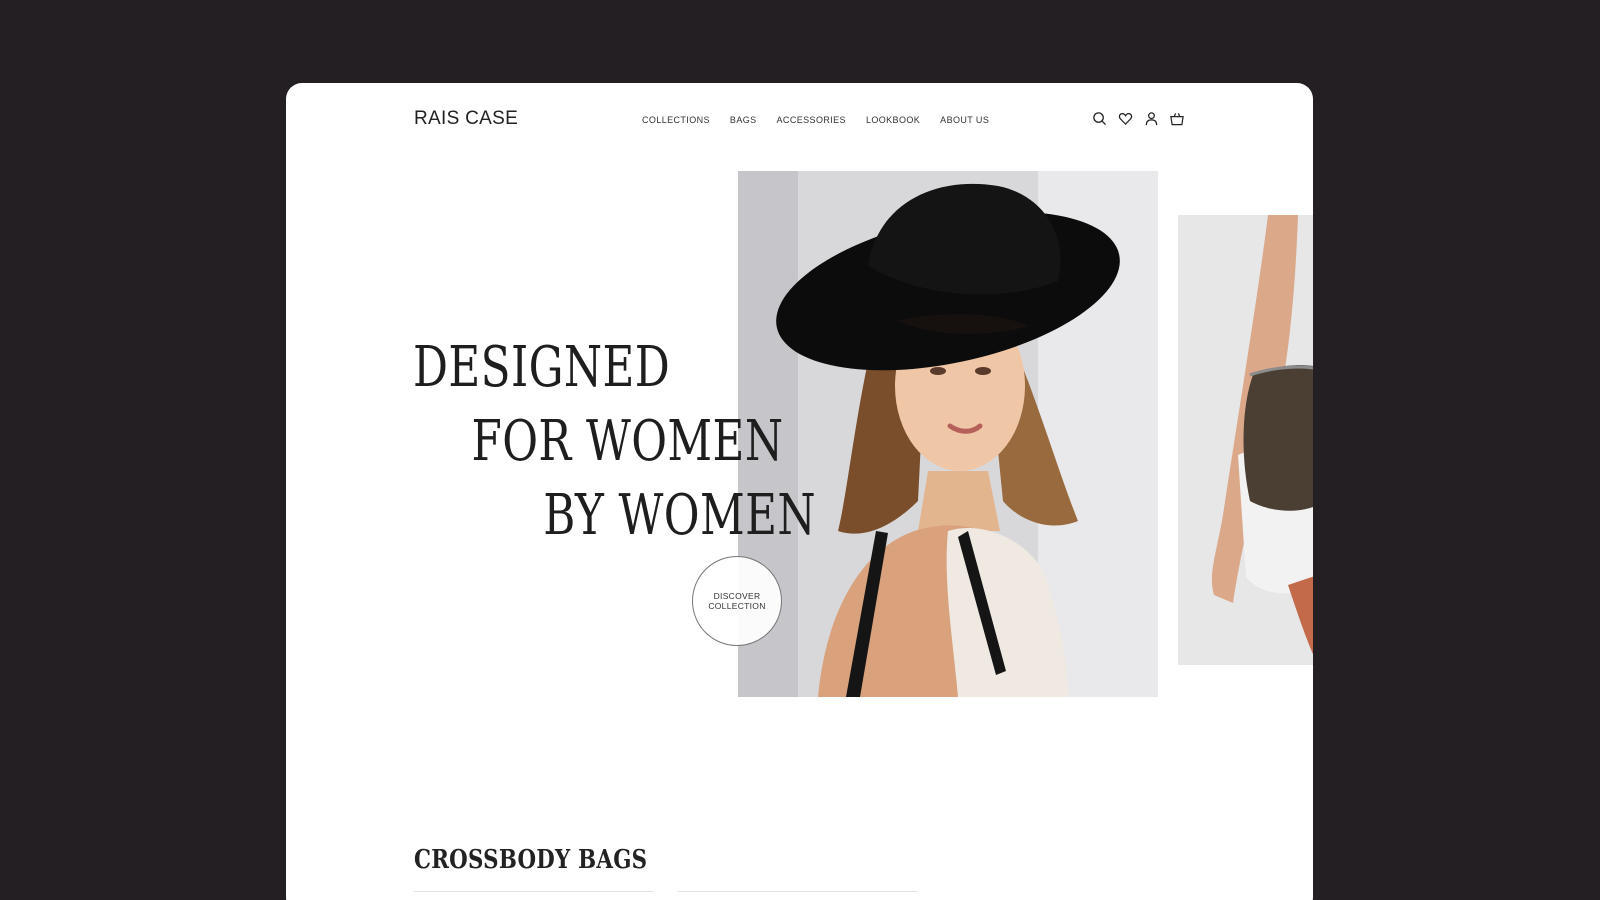 This screenshot has width=1600, height=900. Describe the element at coordinates (676, 120) in the screenshot. I see `nav-item-collections: COLLECTIONS` at that location.